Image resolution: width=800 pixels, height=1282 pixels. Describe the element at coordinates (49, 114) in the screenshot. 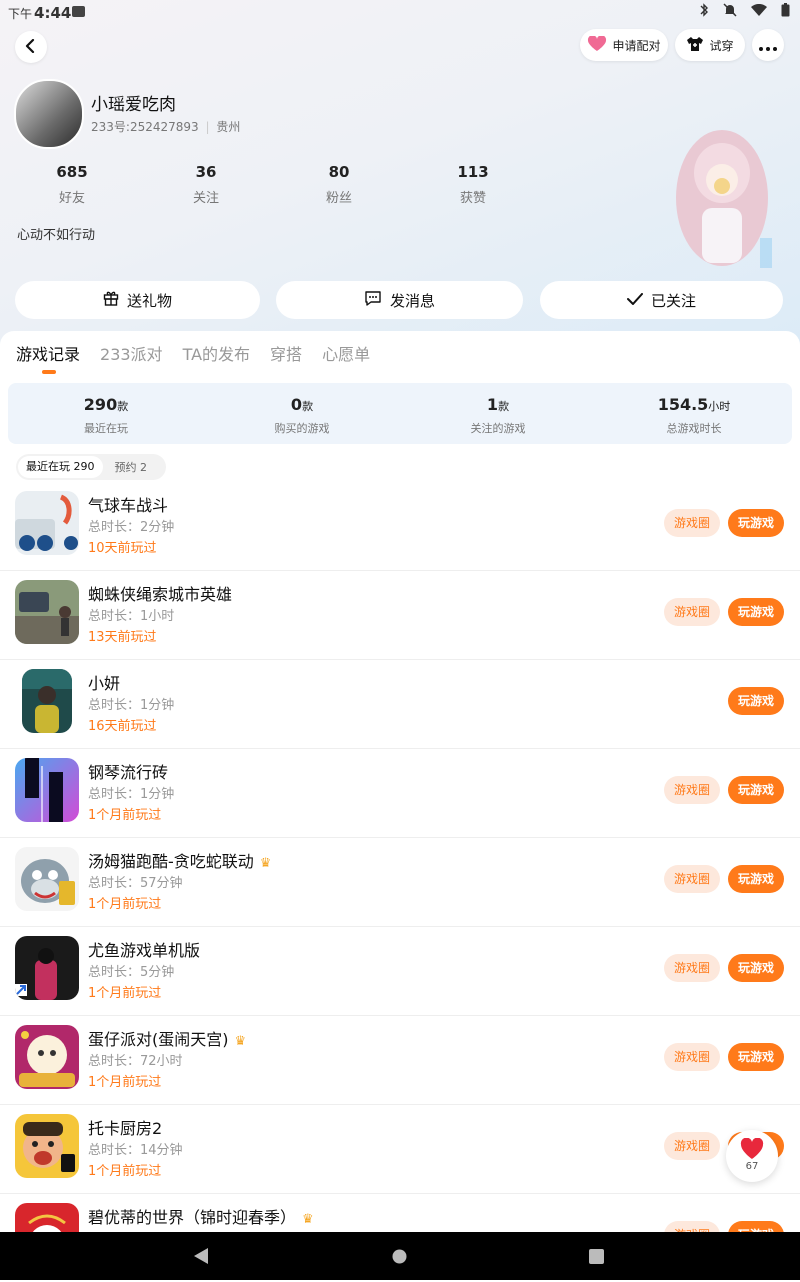

I see `avatar` at that location.